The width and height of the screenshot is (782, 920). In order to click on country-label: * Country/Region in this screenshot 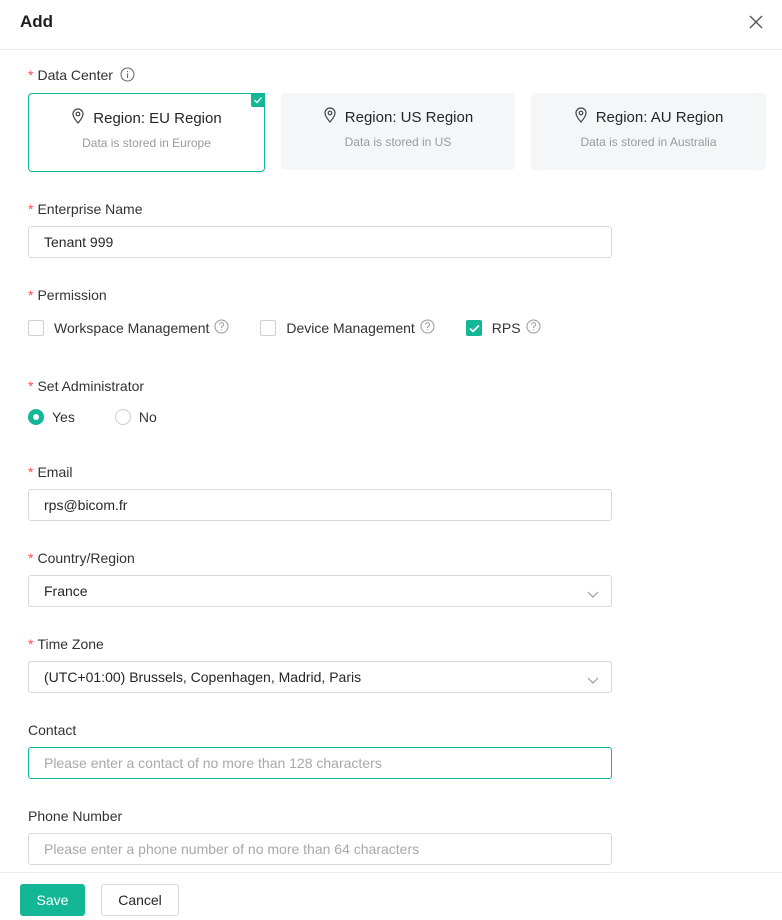, I will do `click(81, 558)`.